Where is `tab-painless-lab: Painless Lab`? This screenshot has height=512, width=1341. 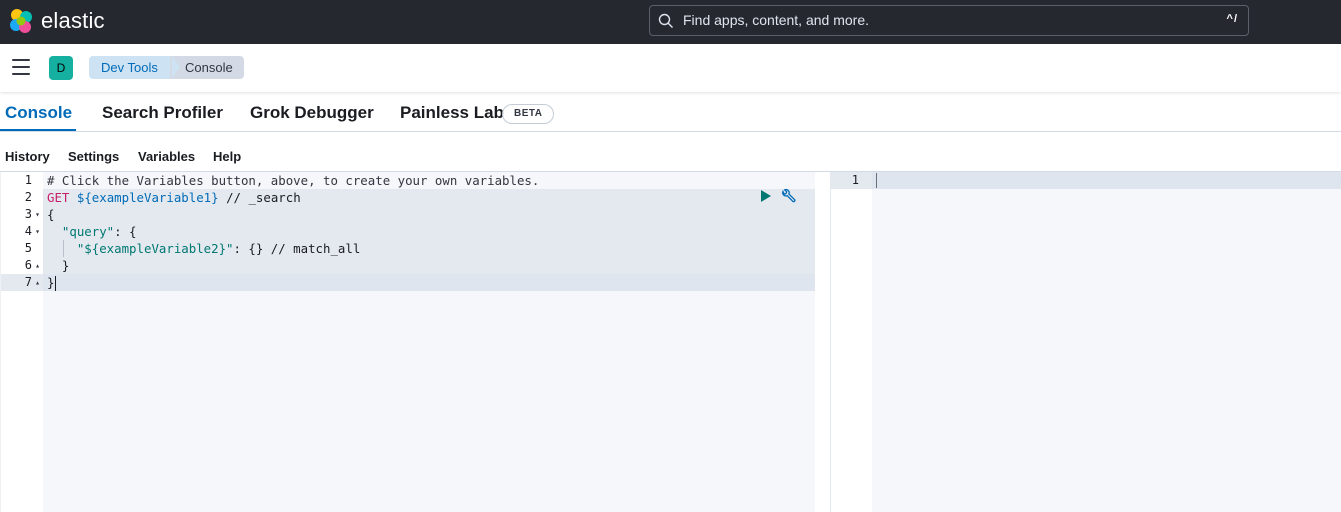 tab-painless-lab: Painless Lab is located at coordinates (452, 113).